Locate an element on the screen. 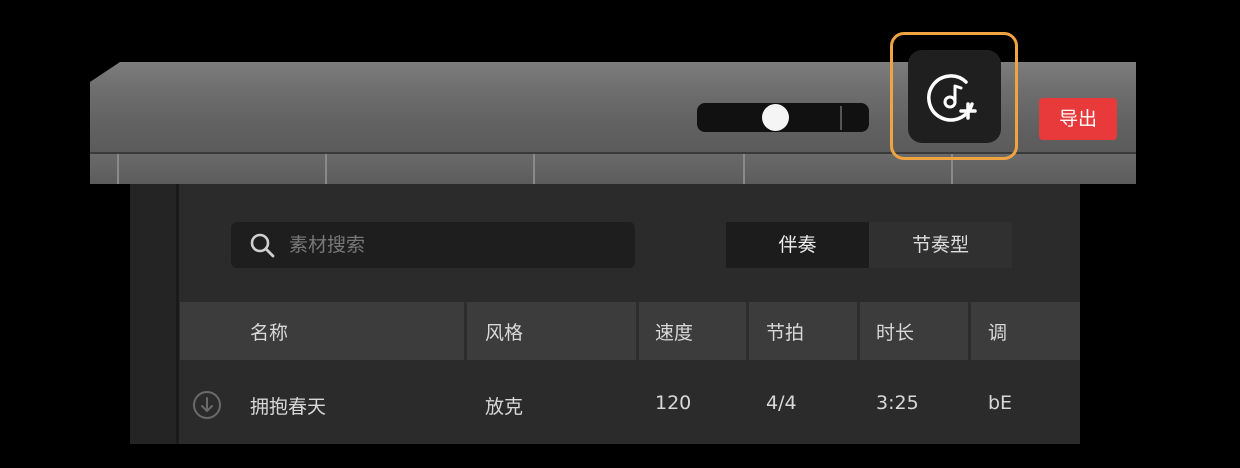 Image resolution: width=1240 pixels, height=468 pixels. download-icon is located at coordinates (207, 405).